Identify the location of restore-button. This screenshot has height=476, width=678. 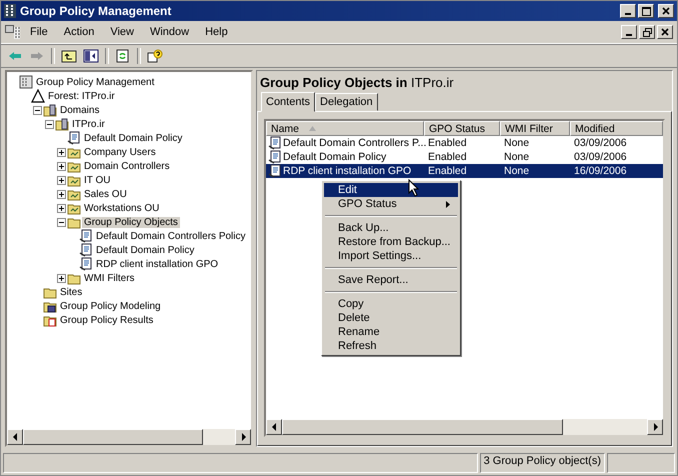
(647, 32).